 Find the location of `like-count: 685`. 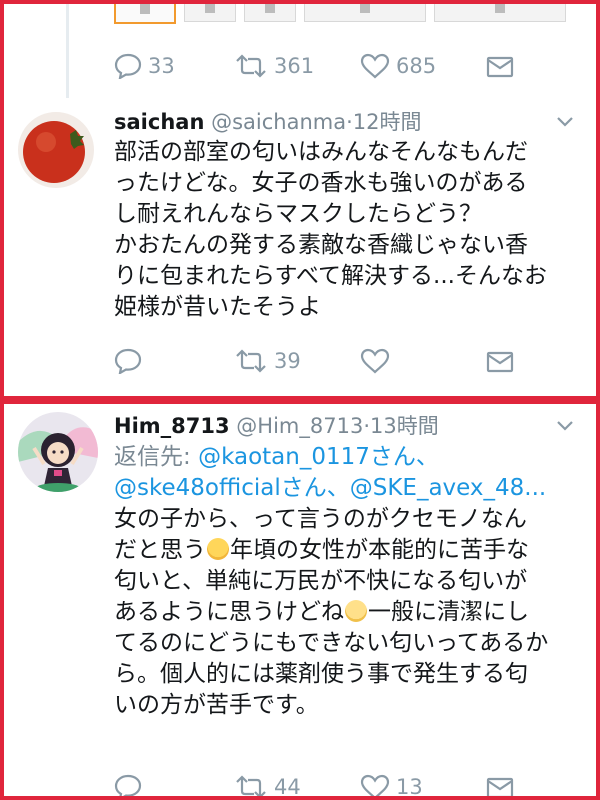

like-count: 685 is located at coordinates (416, 66).